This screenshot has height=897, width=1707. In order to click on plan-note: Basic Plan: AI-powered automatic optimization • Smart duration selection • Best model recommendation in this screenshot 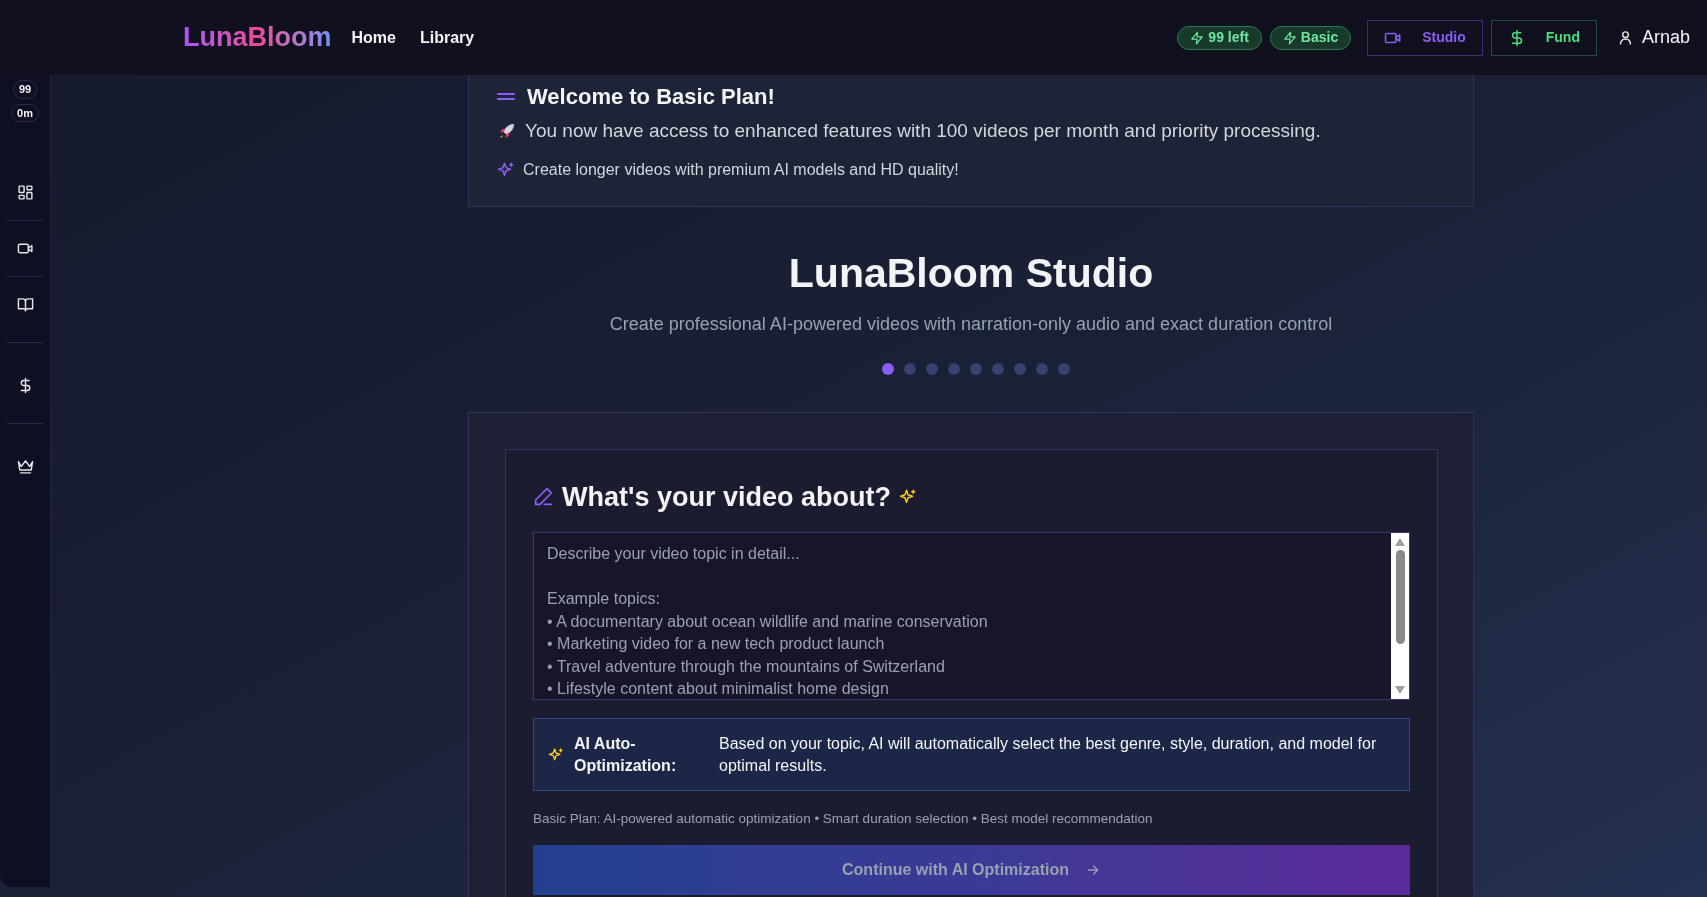, I will do `click(843, 819)`.